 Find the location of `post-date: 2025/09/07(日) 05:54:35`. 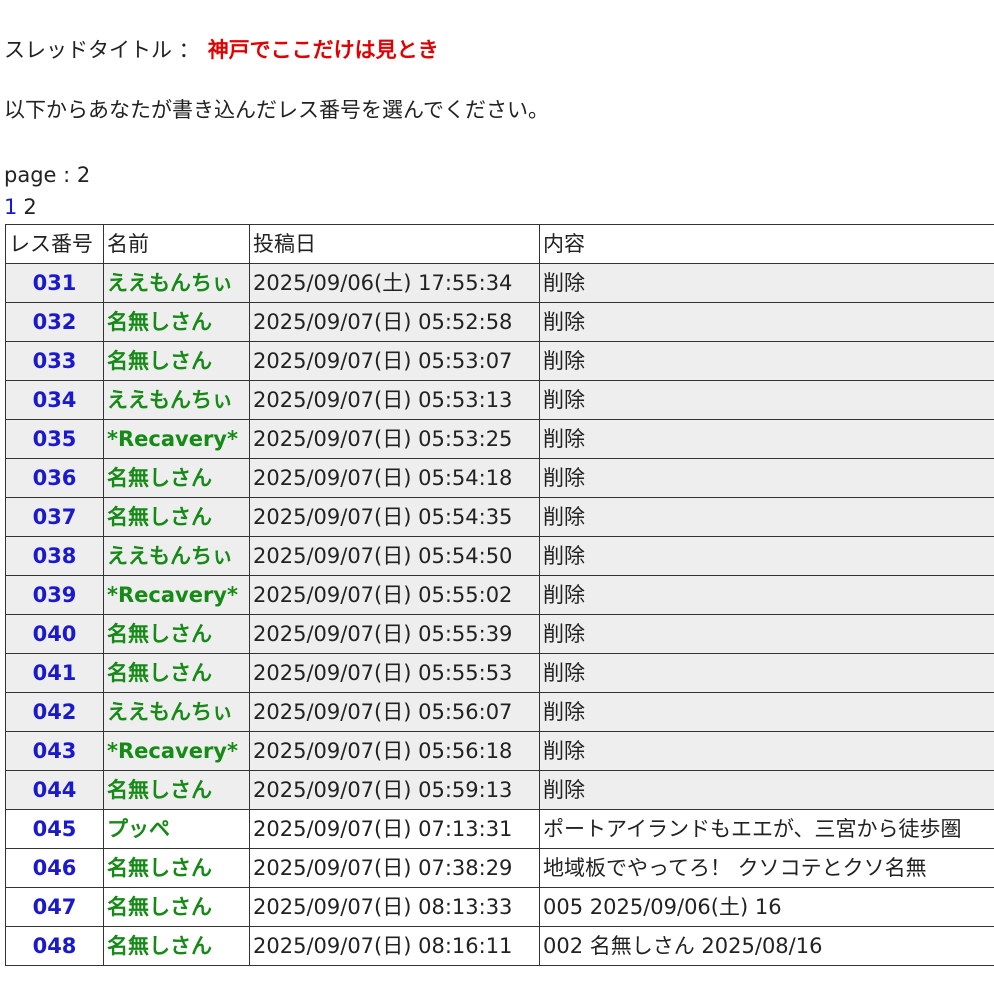

post-date: 2025/09/07(日) 05:54:35 is located at coordinates (394, 517).